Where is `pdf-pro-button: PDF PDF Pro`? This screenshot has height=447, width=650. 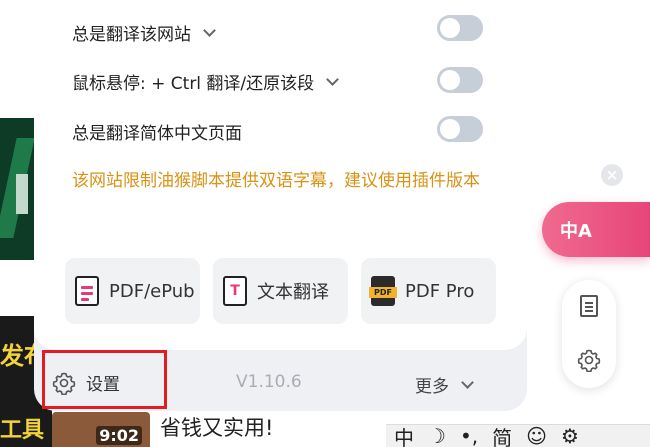 pdf-pro-button: PDF PDF Pro is located at coordinates (428, 291).